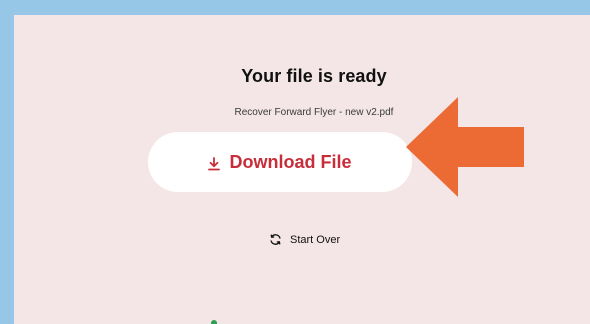  Describe the element at coordinates (290, 161) in the screenshot. I see `download-file-label: Download File` at that location.